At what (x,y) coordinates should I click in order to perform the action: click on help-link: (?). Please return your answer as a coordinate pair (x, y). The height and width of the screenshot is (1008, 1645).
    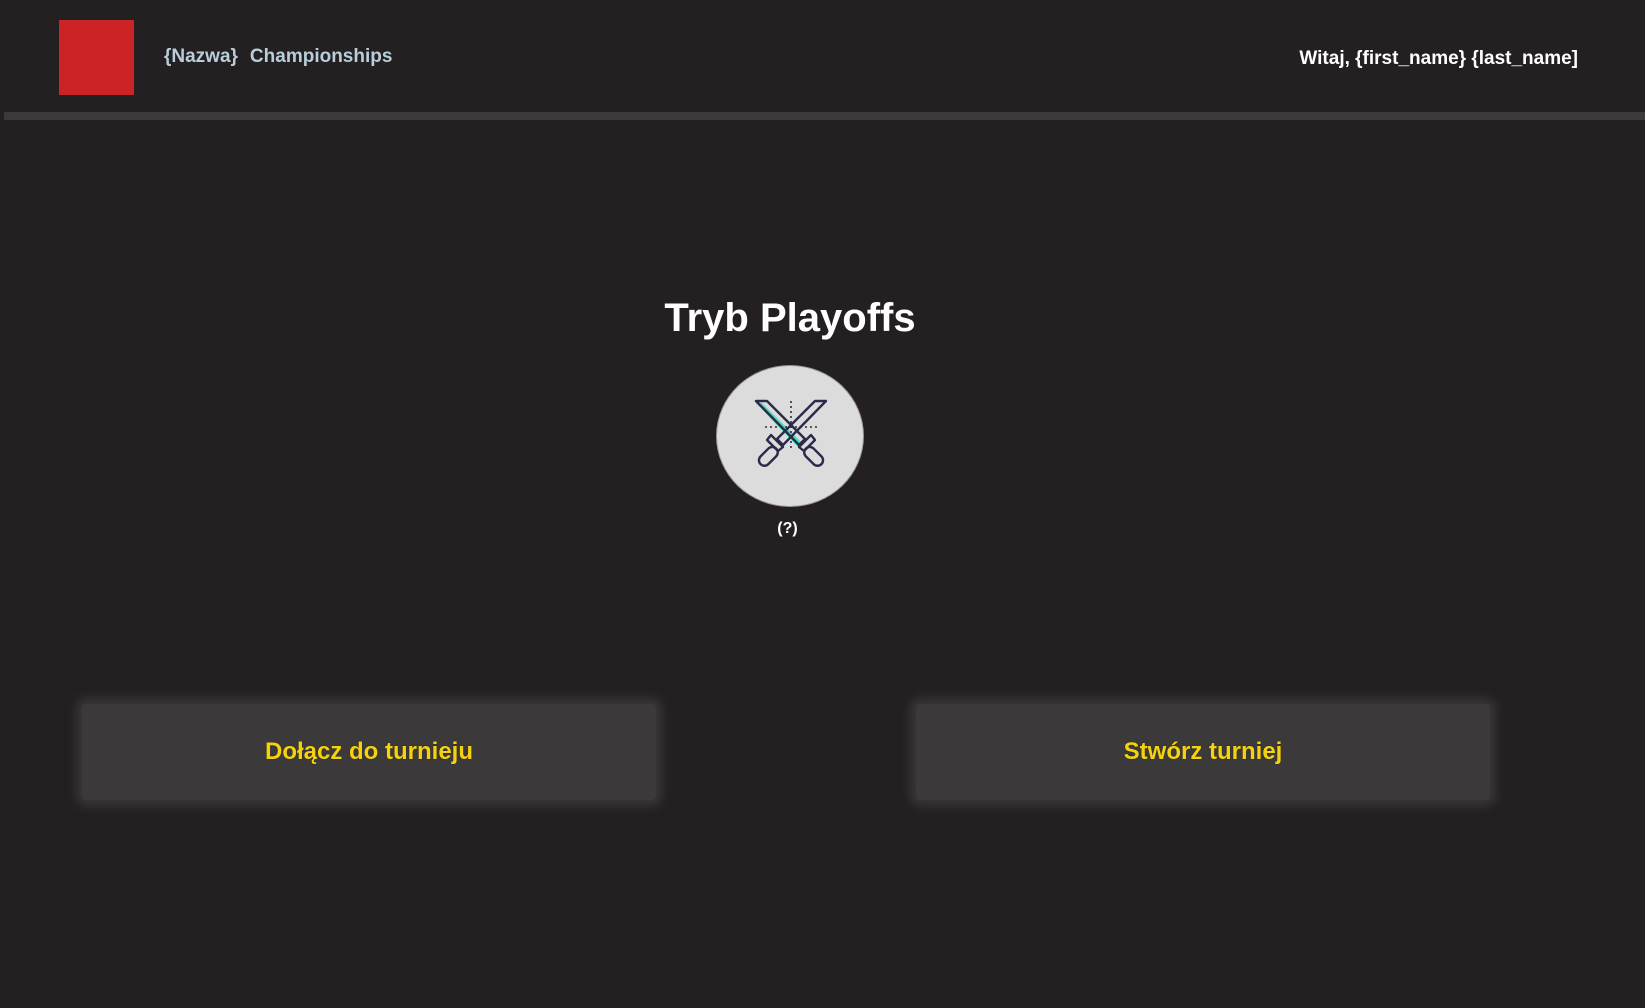
    Looking at the image, I should click on (787, 529).